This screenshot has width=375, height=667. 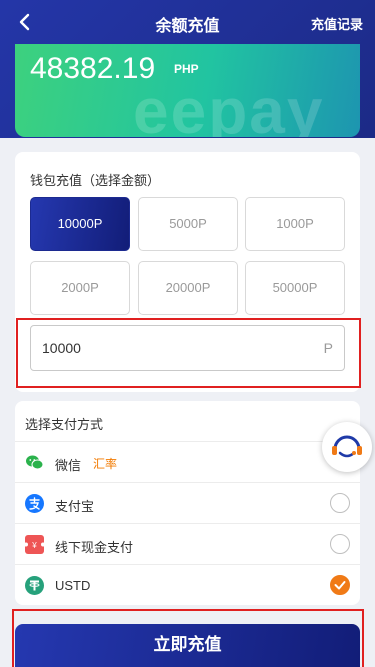 I want to click on amount-option-20000: 20000P, so click(x=188, y=288).